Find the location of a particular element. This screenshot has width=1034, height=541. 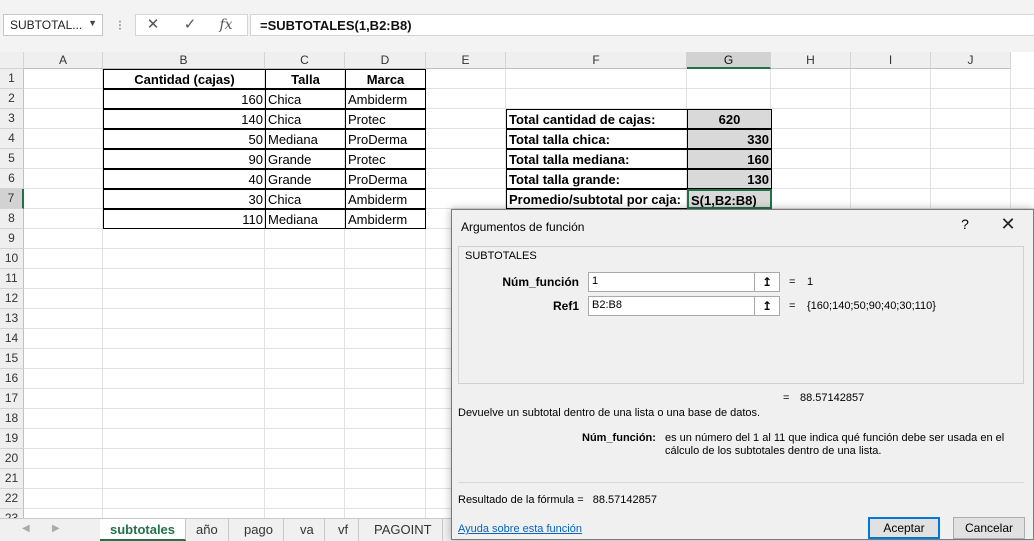

summary-value: 620 is located at coordinates (729, 119).